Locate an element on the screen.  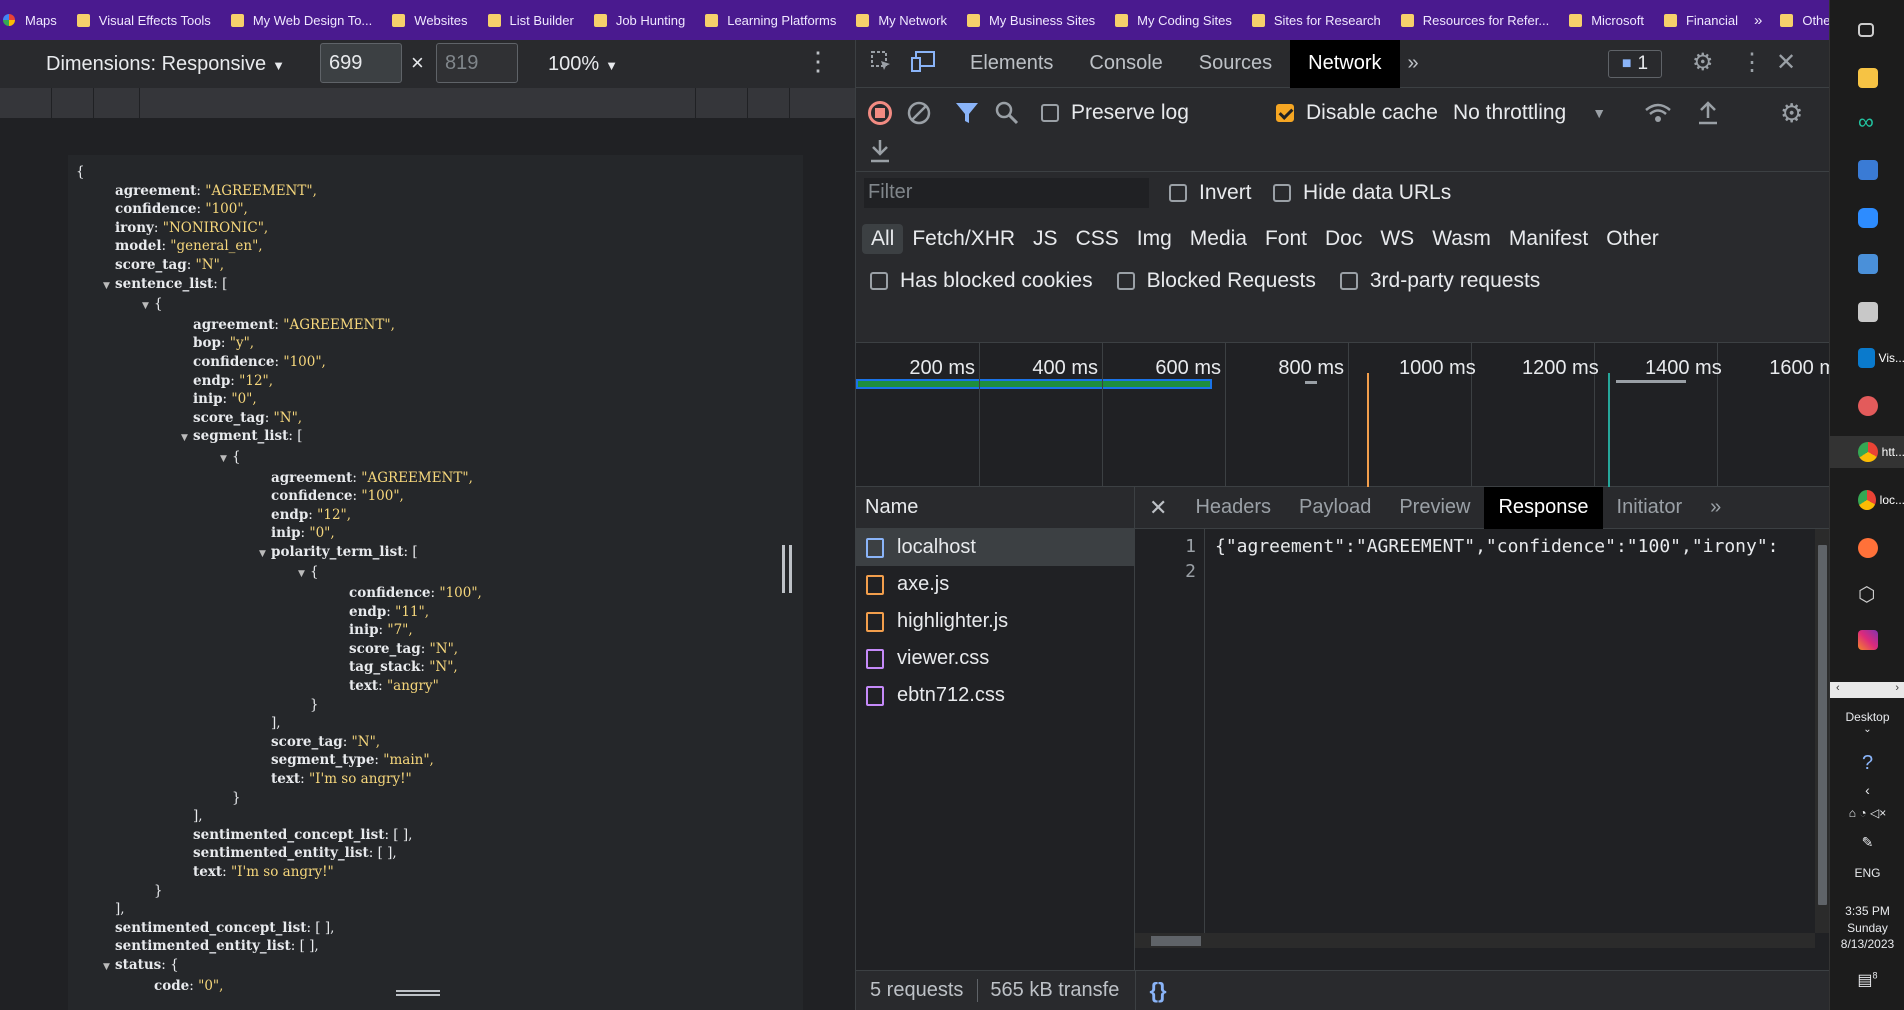
bookmark-item: Learning Platforms is located at coordinates (770, 20).